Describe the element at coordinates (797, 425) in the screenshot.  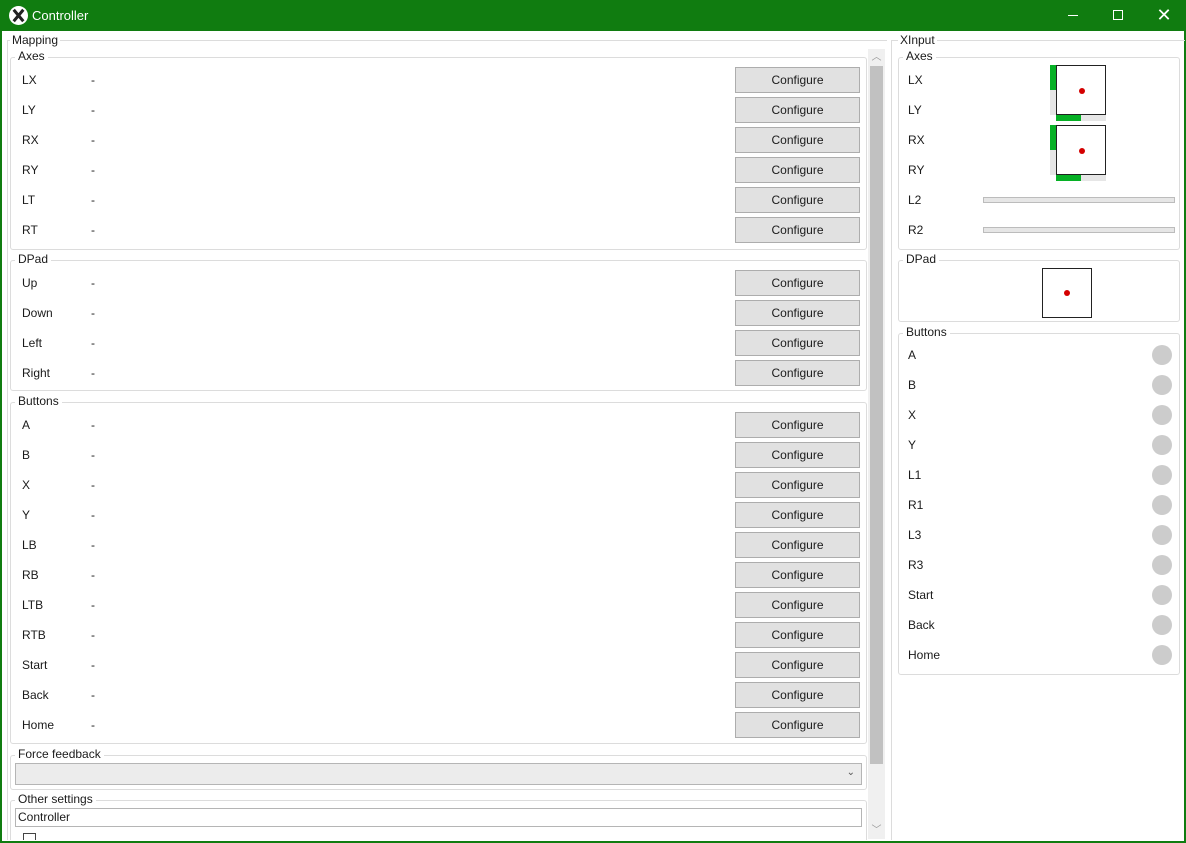
I see `configure-a-button: Configure` at that location.